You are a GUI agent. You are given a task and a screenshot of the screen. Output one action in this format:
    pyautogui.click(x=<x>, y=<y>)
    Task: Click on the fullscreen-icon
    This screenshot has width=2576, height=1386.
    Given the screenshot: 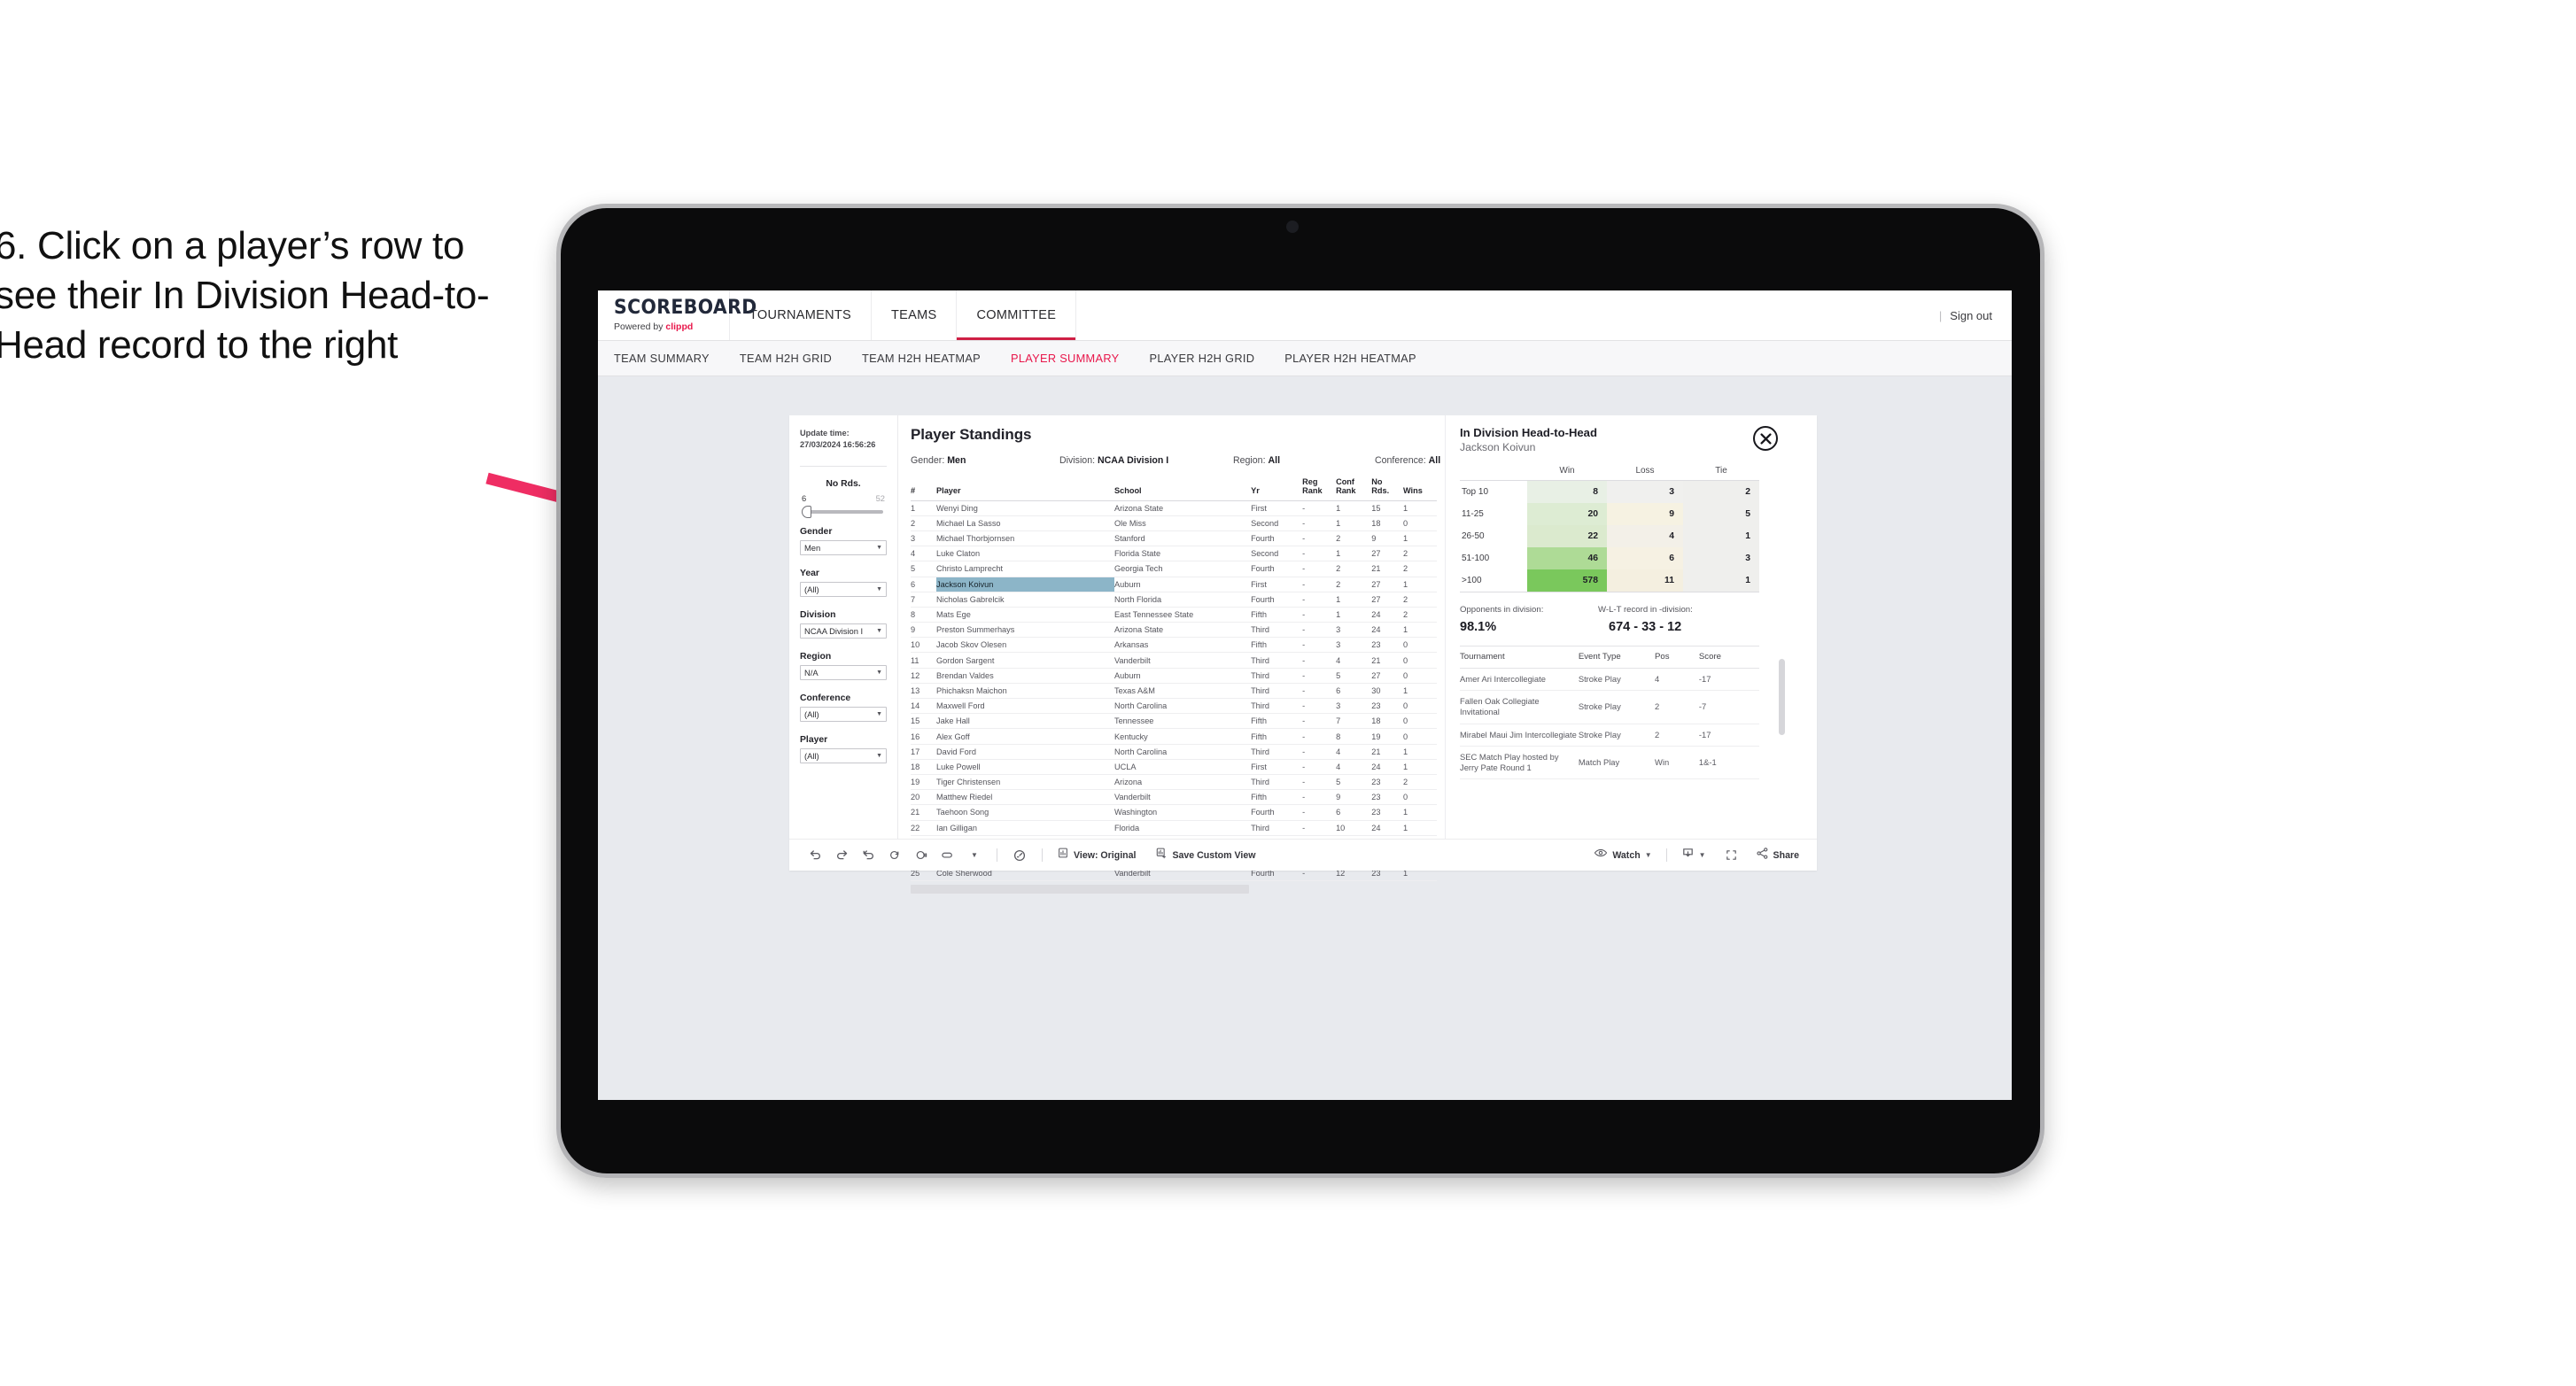 What is the action you would take?
    pyautogui.click(x=1732, y=855)
    